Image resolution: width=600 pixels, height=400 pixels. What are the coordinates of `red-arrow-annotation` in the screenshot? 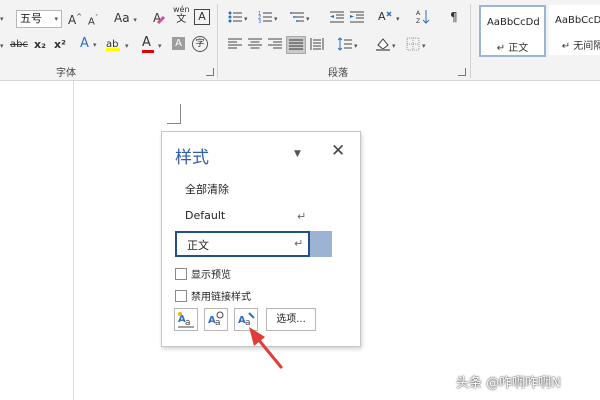 It's located at (266, 348).